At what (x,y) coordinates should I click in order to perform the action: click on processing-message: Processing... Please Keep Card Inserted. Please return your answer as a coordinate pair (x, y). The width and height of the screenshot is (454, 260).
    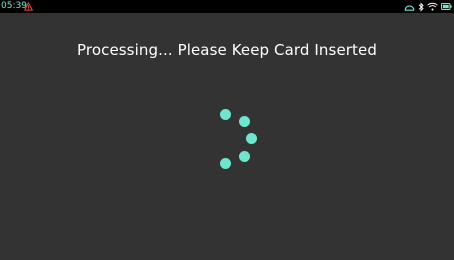
    Looking at the image, I should click on (227, 50).